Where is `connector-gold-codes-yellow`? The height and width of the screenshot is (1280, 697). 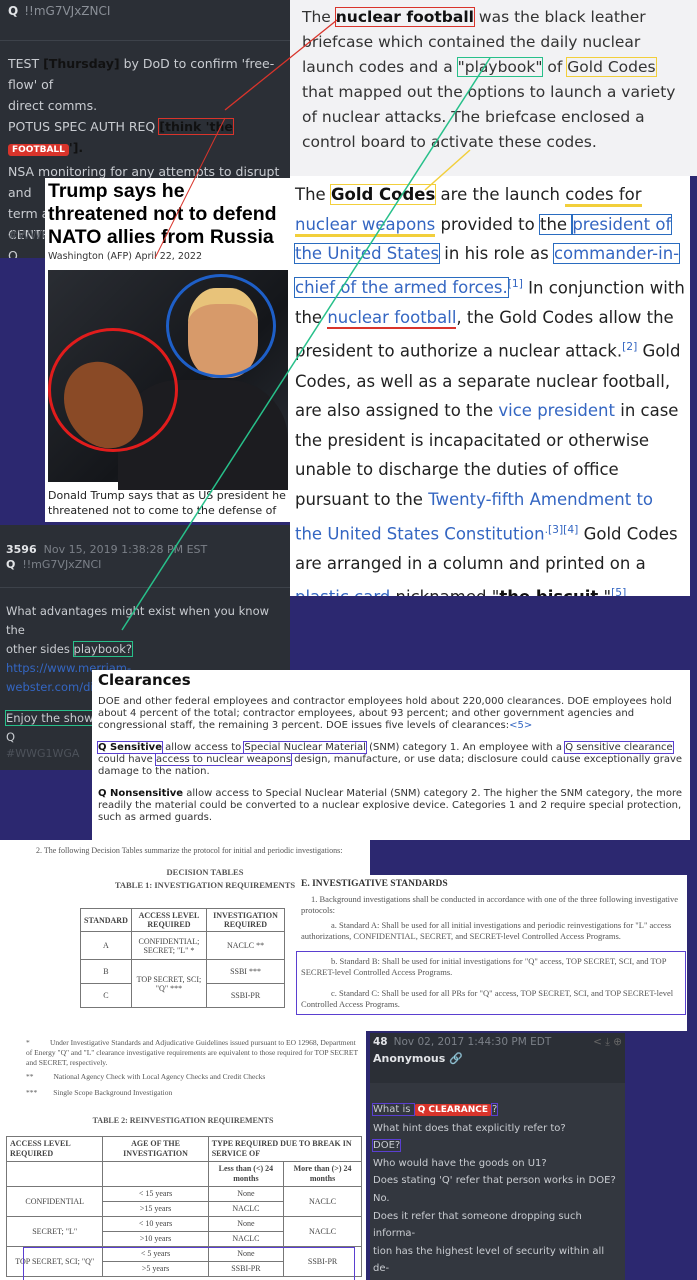 connector-gold-codes-yellow is located at coordinates (447, 170).